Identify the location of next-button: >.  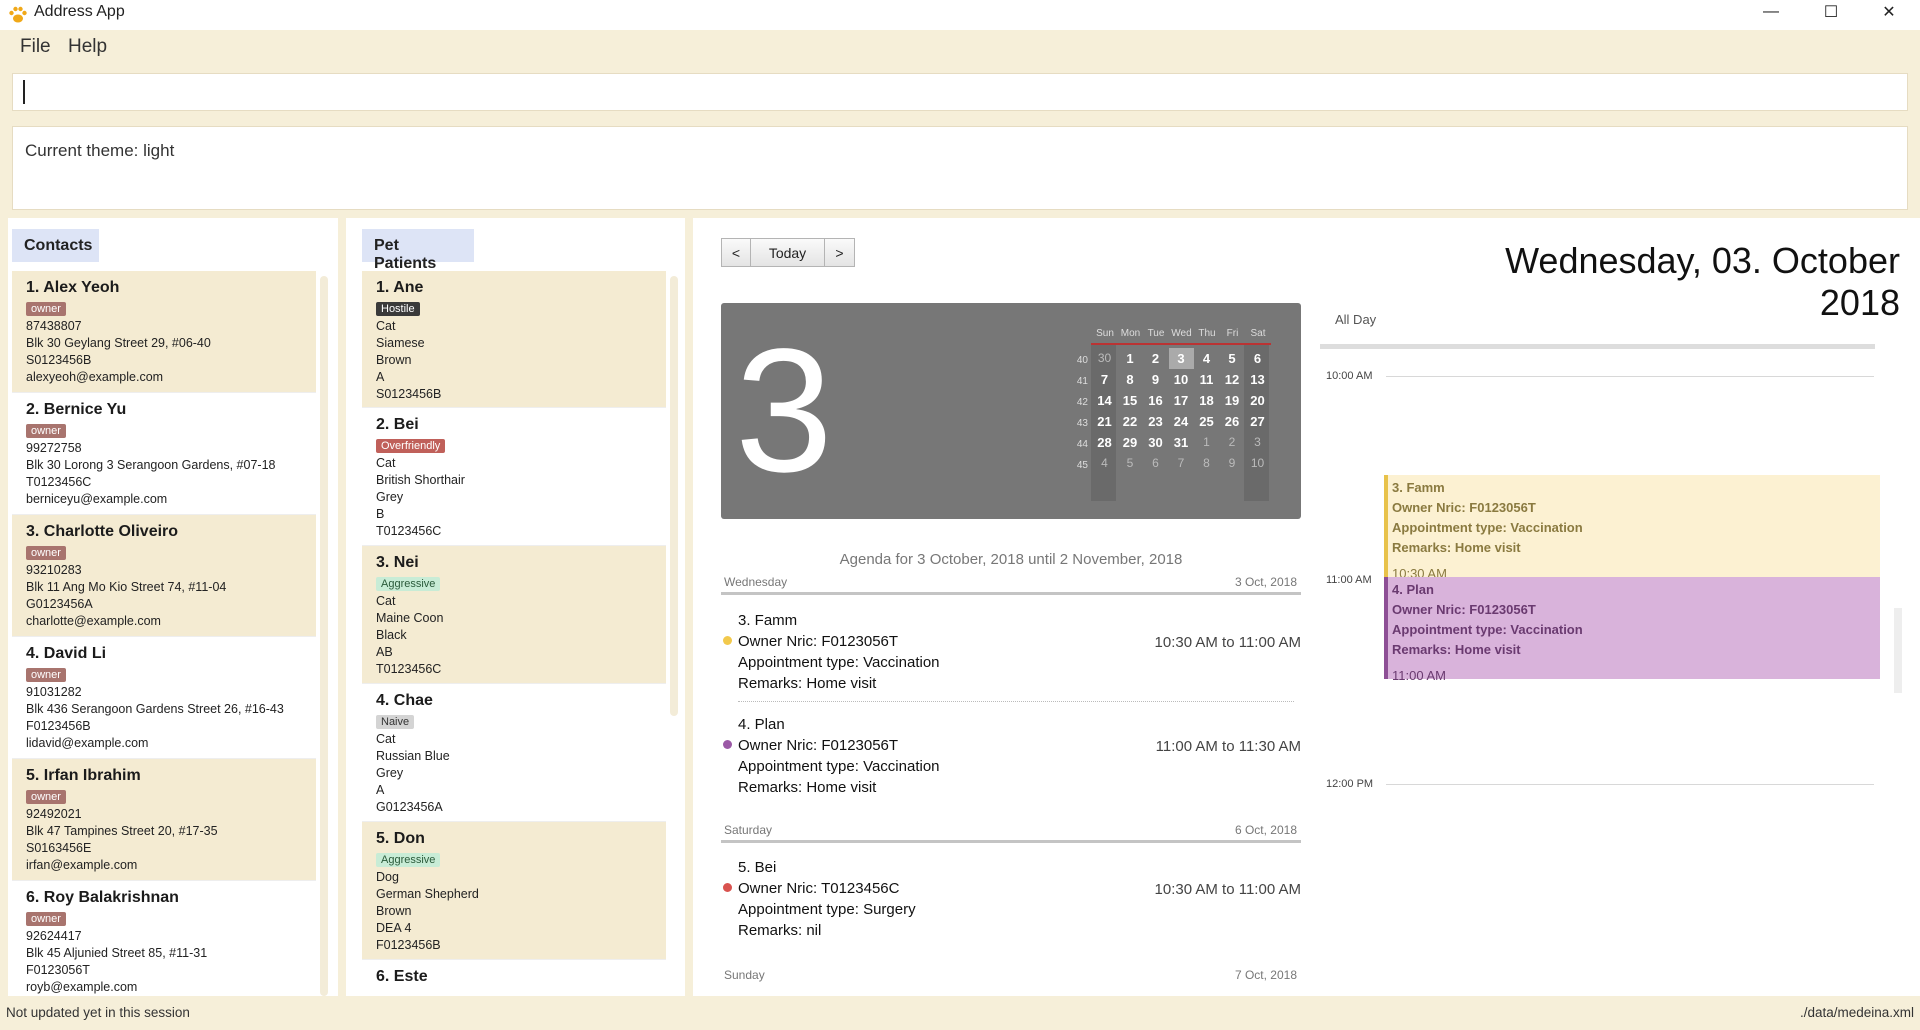
(840, 252).